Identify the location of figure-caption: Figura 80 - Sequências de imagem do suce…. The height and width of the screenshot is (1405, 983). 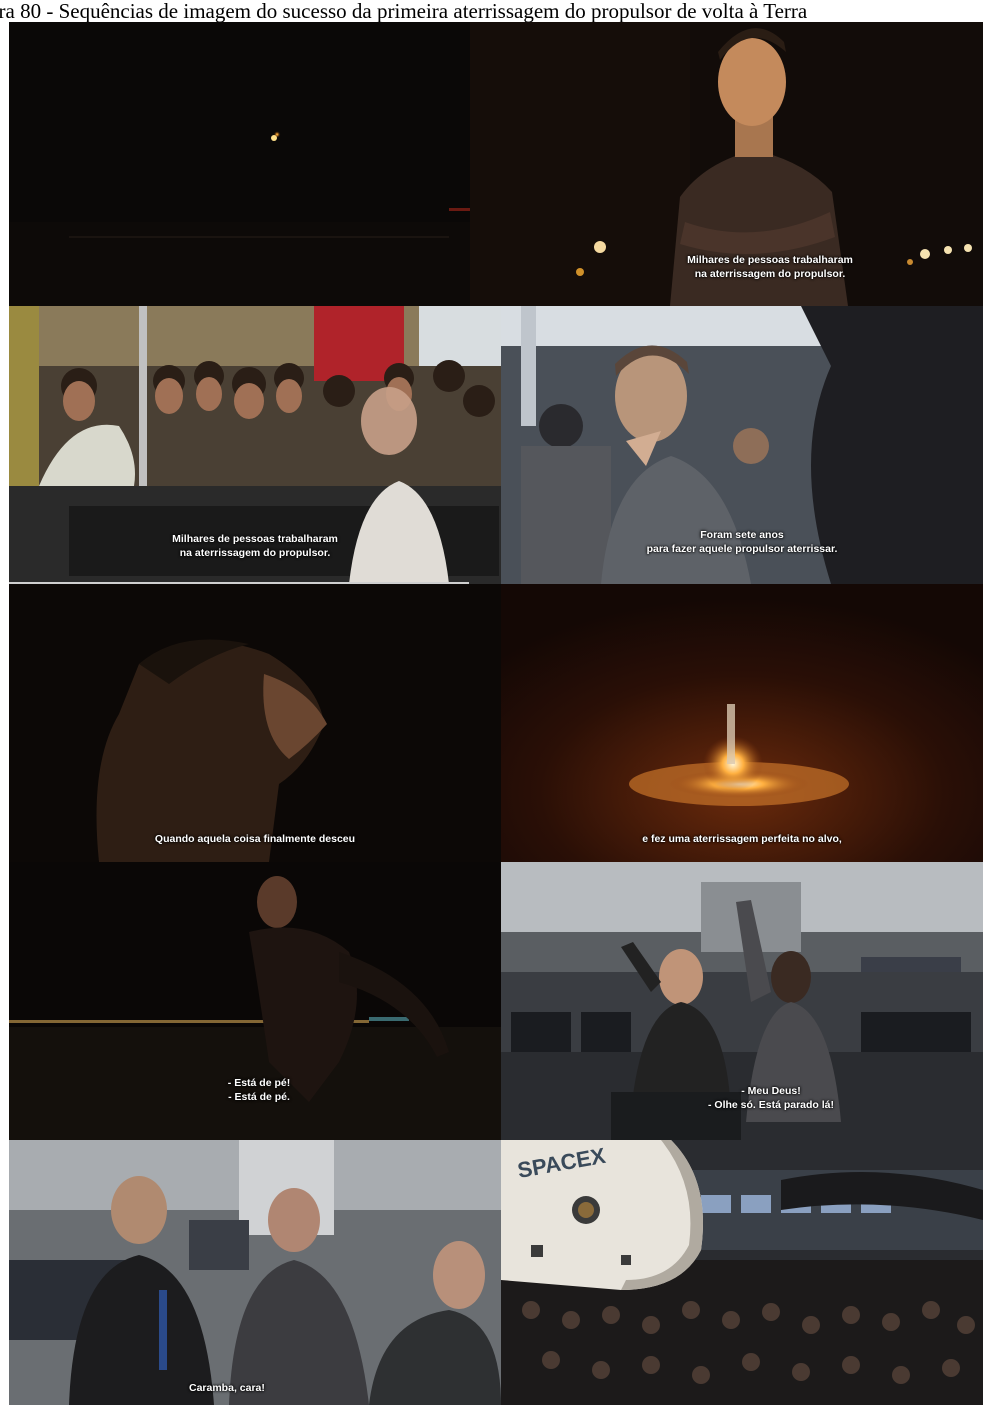
(404, 11).